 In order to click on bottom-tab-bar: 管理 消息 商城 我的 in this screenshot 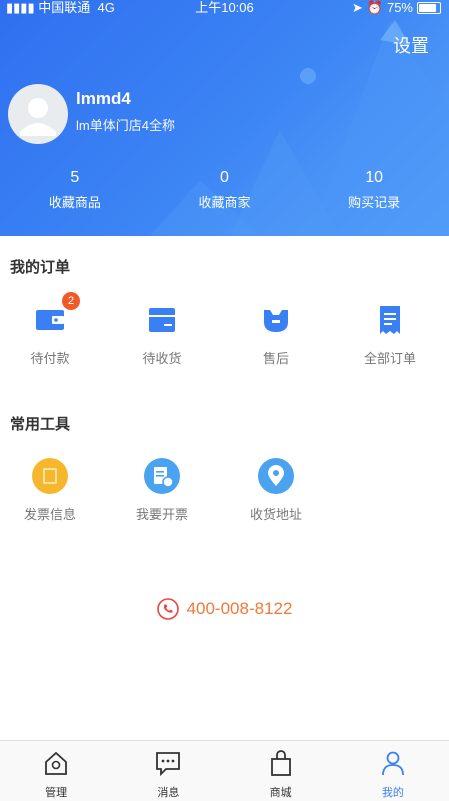, I will do `click(224, 770)`.